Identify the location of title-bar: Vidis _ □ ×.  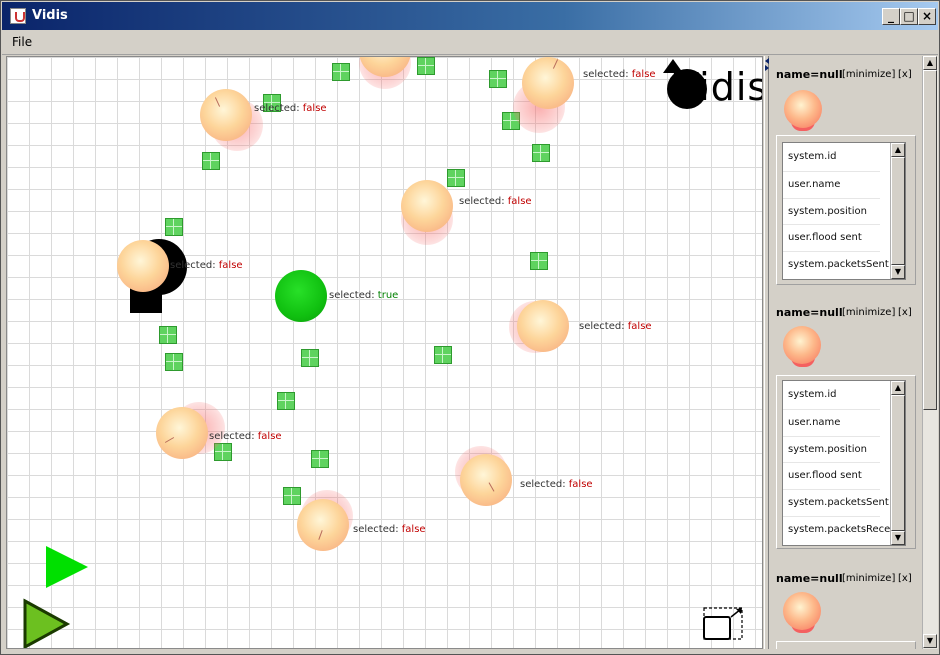
(470, 16).